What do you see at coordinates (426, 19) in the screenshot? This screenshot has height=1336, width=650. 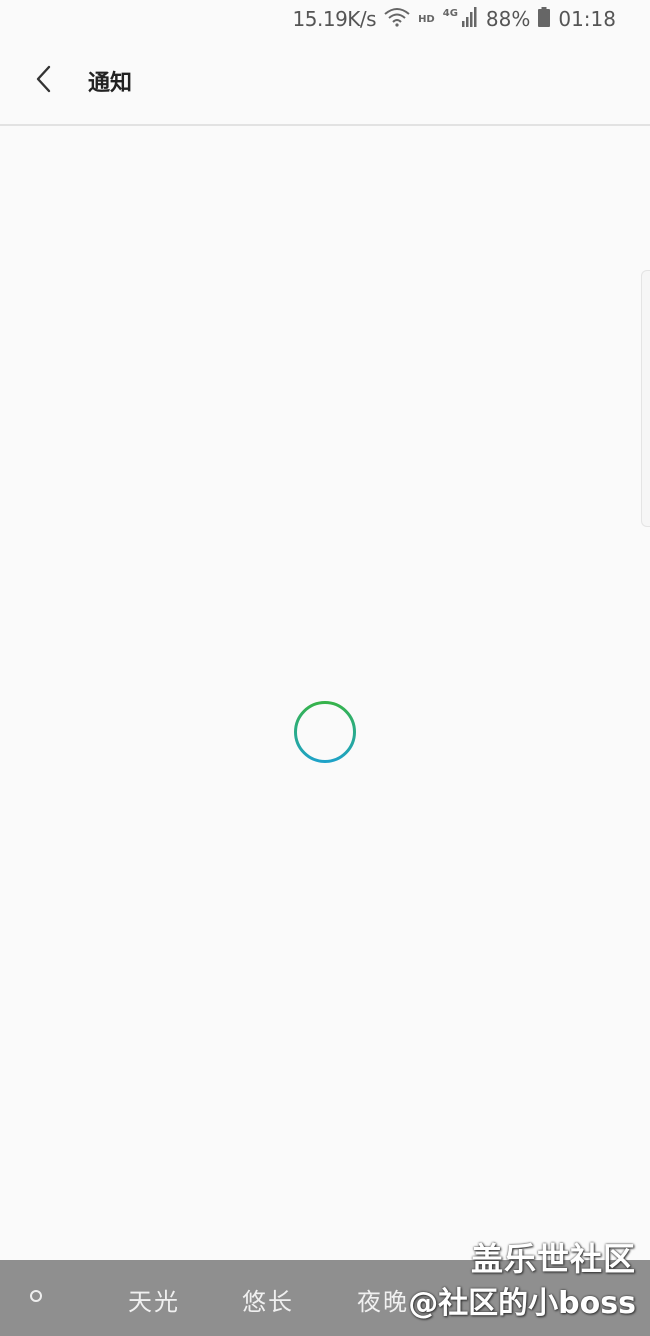 I see `hd-label: HD` at bounding box center [426, 19].